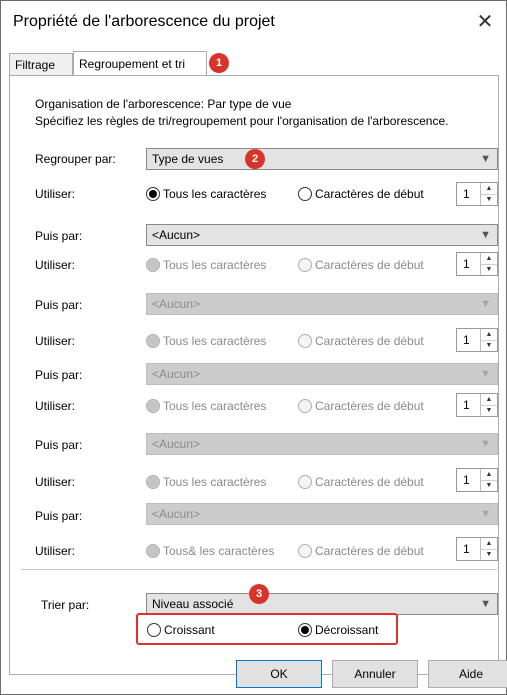 The height and width of the screenshot is (695, 507). What do you see at coordinates (322, 235) in the screenshot?
I see `puis-par-select: <Aucun> ▼` at bounding box center [322, 235].